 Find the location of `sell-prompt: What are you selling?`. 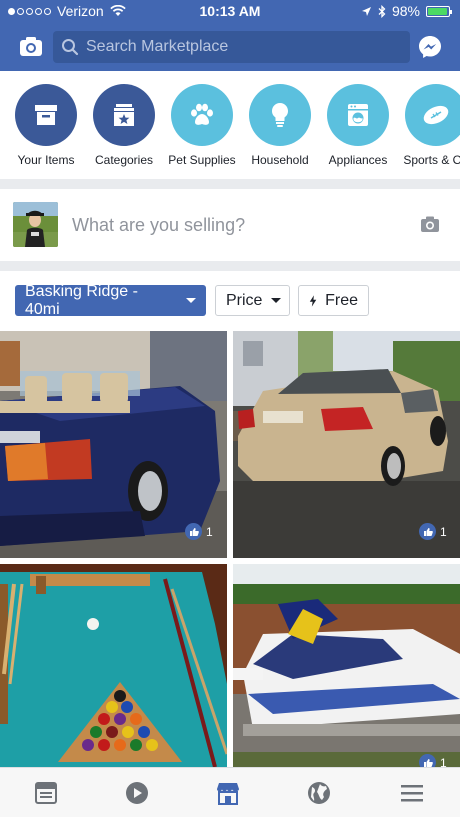

sell-prompt: What are you selling? is located at coordinates (159, 225).